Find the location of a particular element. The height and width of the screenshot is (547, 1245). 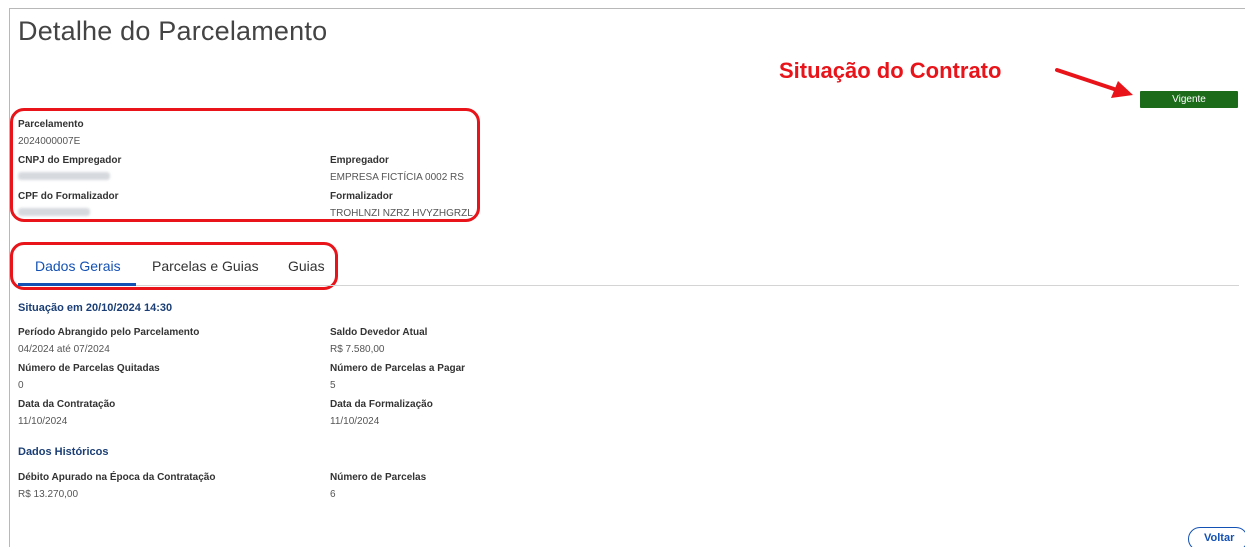

saldo-label: Saldo Devedor Atual is located at coordinates (379, 332).